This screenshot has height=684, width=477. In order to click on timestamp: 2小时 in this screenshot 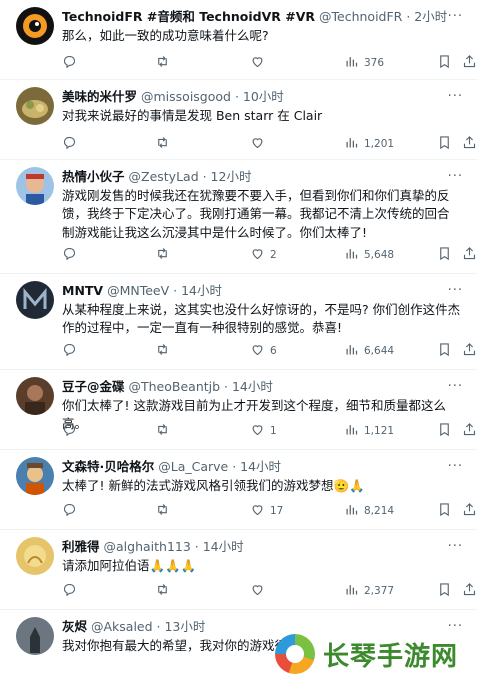, I will do `click(430, 16)`.